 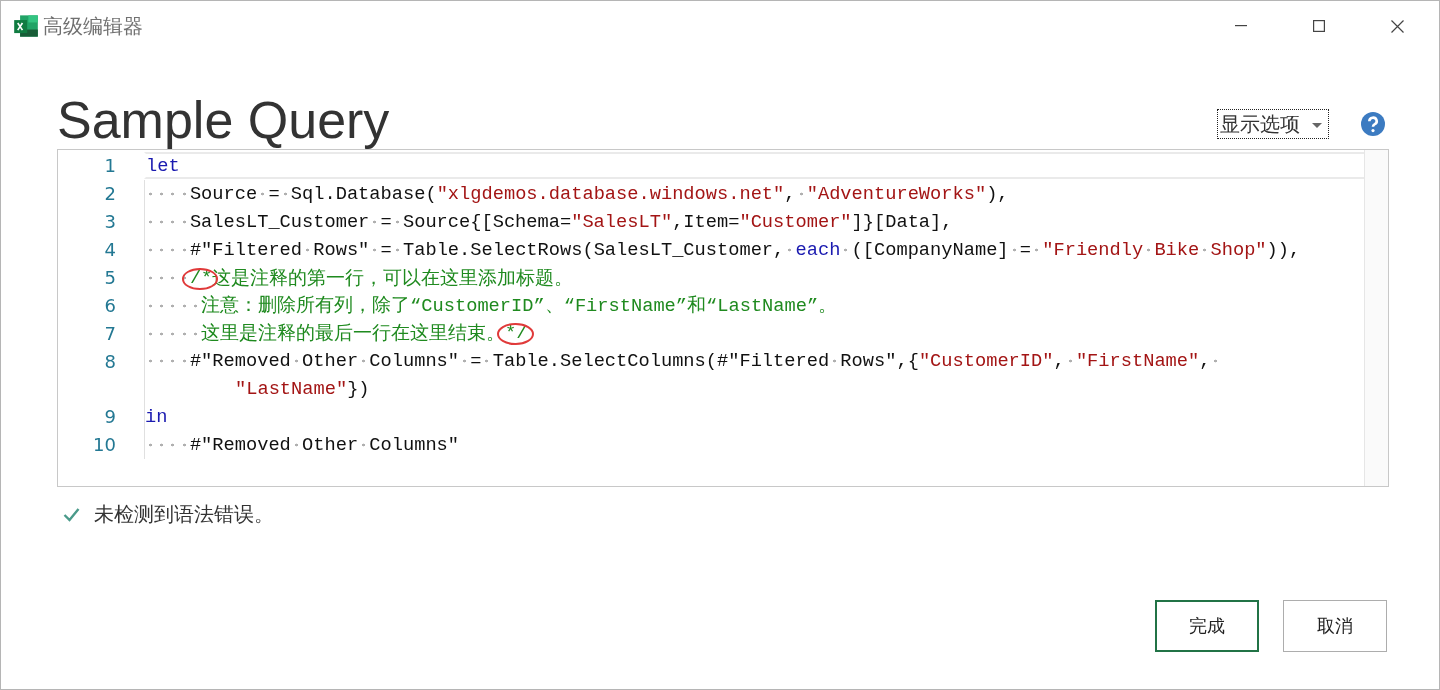 I want to click on code-line: #"Removed Other Columns", so click(x=754, y=444).